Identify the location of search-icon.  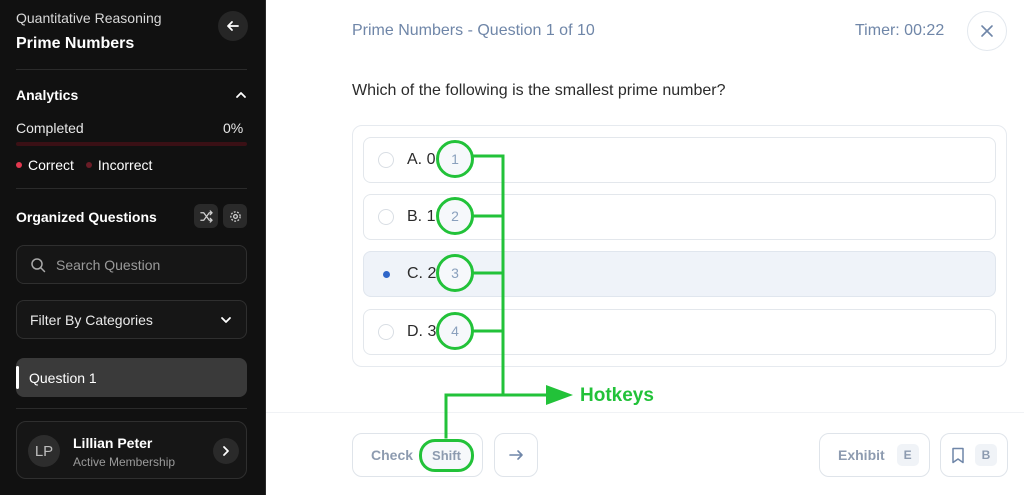
(38, 264).